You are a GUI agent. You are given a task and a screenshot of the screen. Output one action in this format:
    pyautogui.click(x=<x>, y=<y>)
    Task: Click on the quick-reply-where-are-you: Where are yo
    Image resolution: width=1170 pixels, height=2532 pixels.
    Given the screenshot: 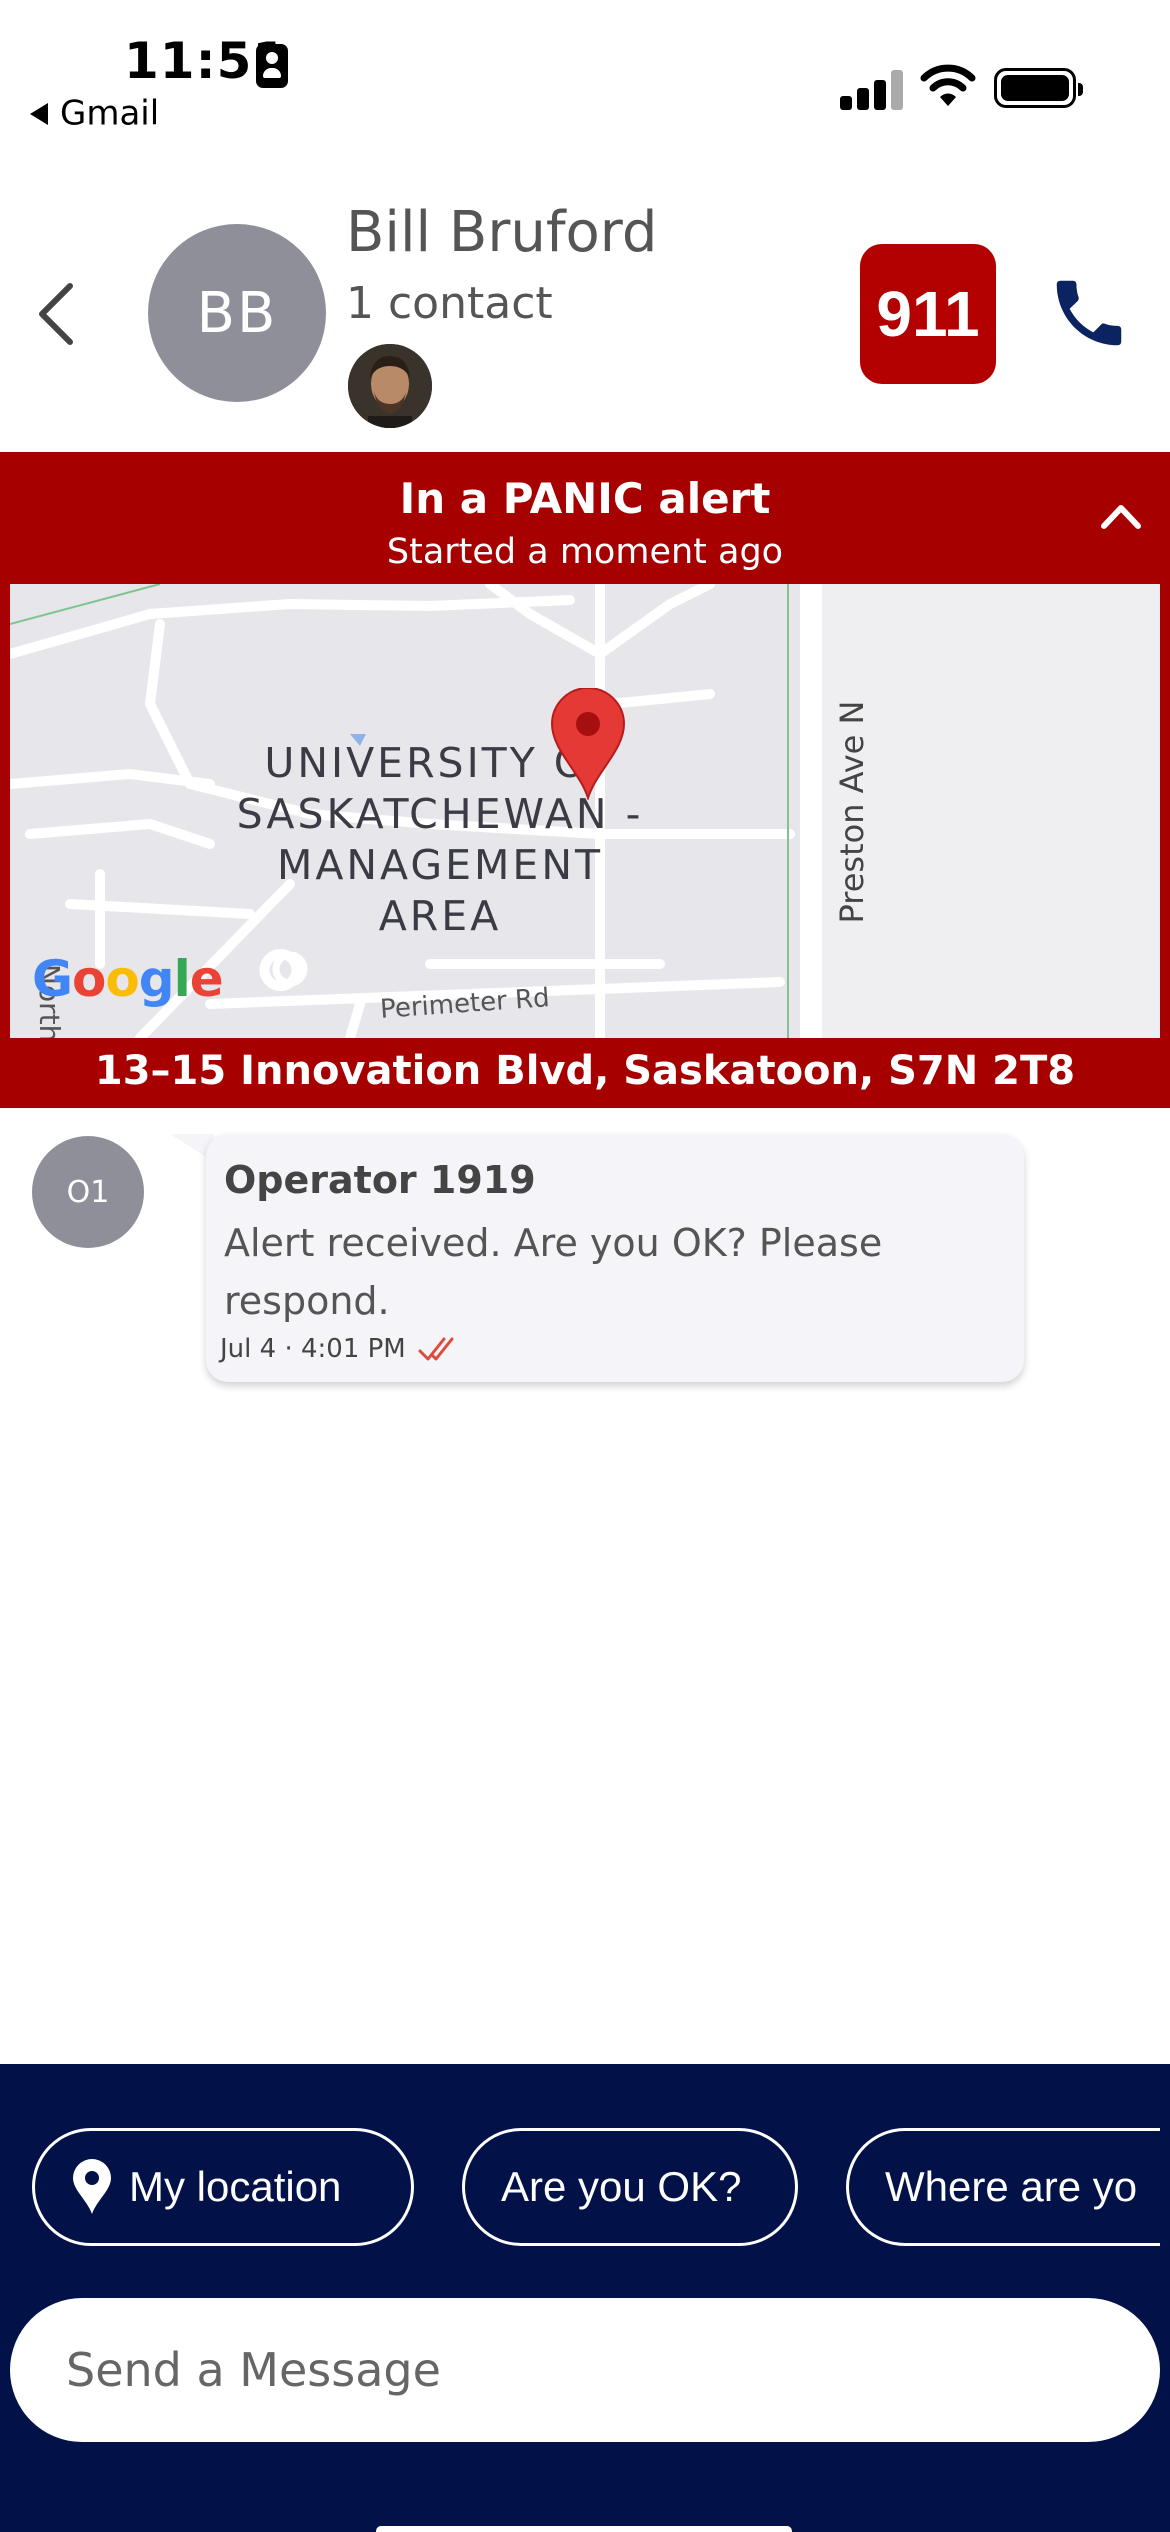 What is the action you would take?
    pyautogui.click(x=1008, y=2187)
    